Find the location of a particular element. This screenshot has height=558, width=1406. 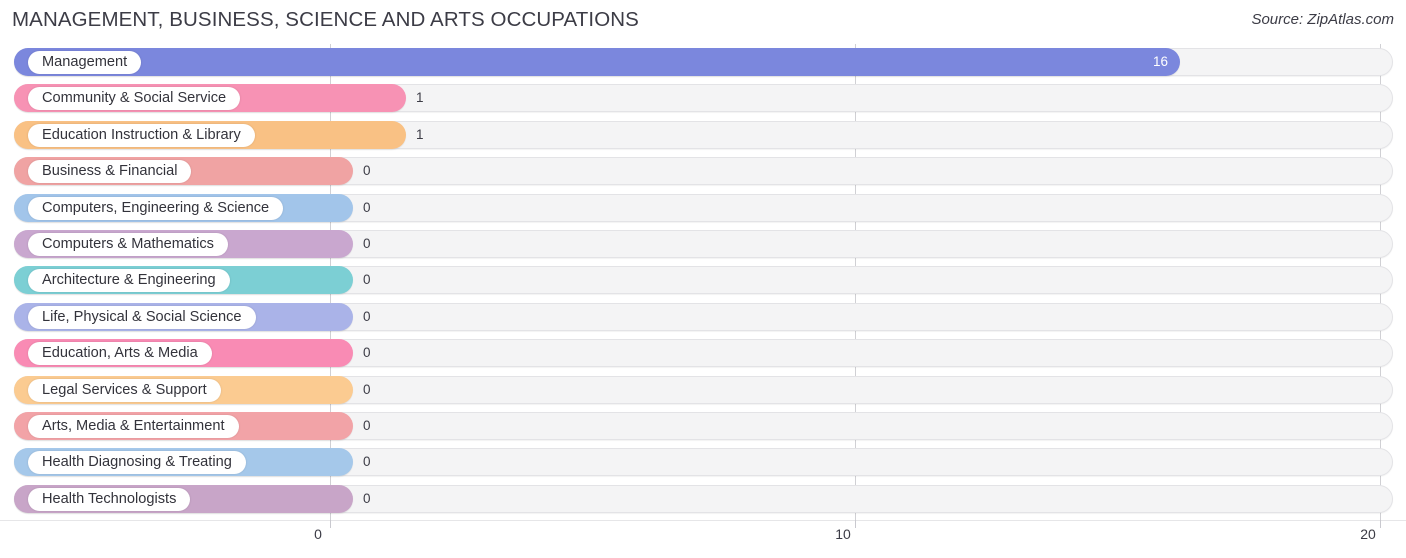

bar-row: Computers & Mathematics 0 is located at coordinates (703, 244).